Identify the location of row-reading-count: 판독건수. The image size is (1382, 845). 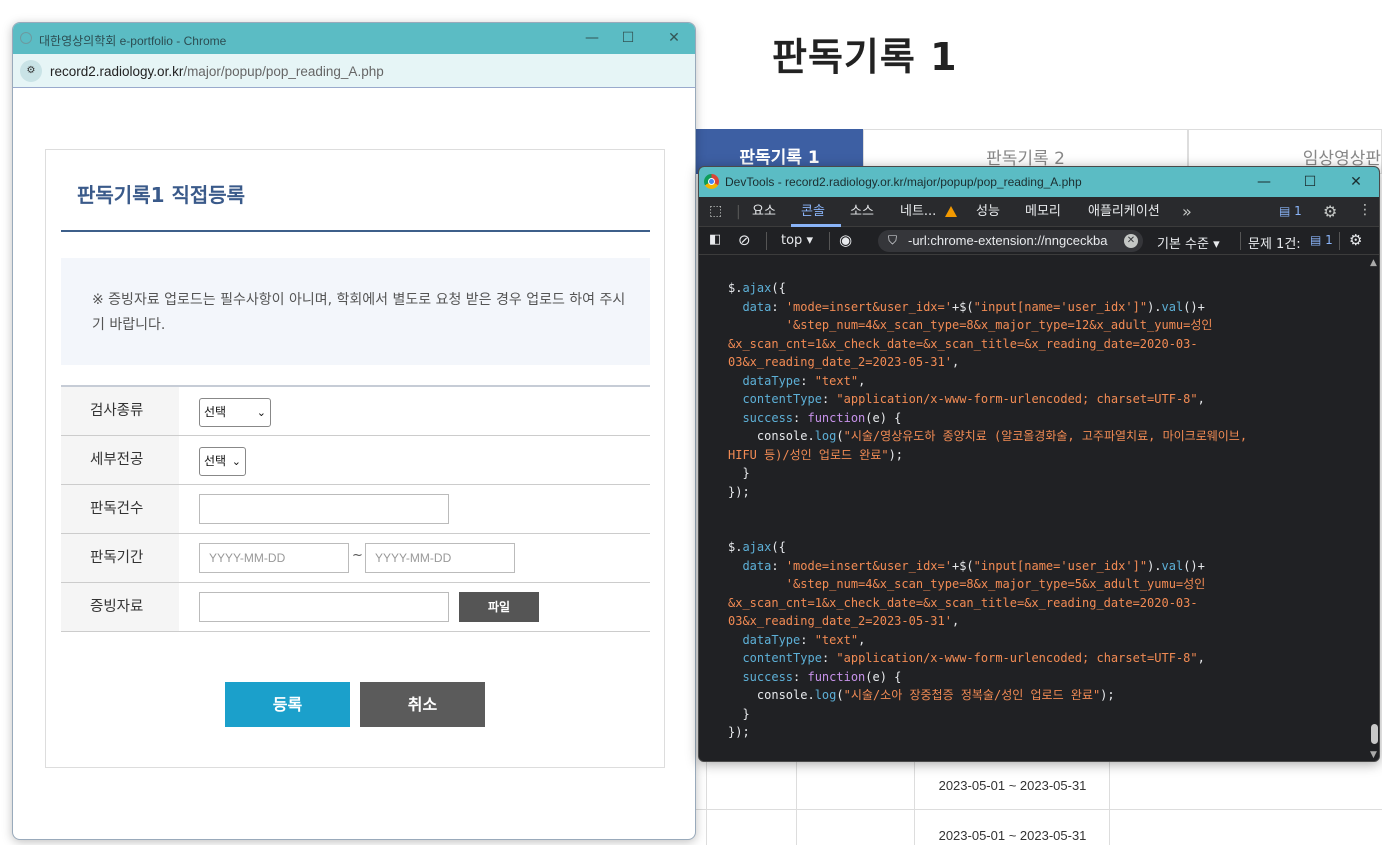
(355, 509).